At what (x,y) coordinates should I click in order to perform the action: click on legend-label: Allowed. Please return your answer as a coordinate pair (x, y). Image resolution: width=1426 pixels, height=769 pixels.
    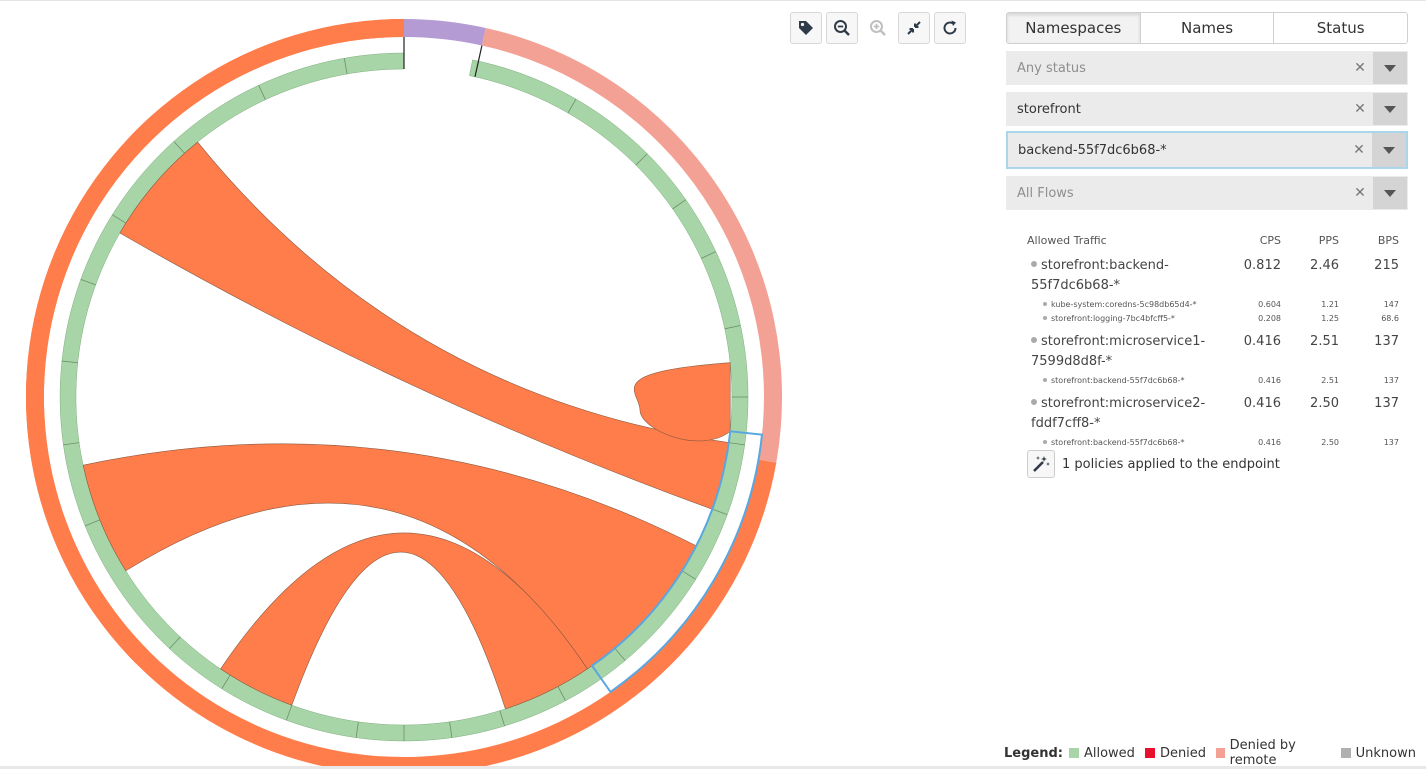
    Looking at the image, I should click on (1109, 753).